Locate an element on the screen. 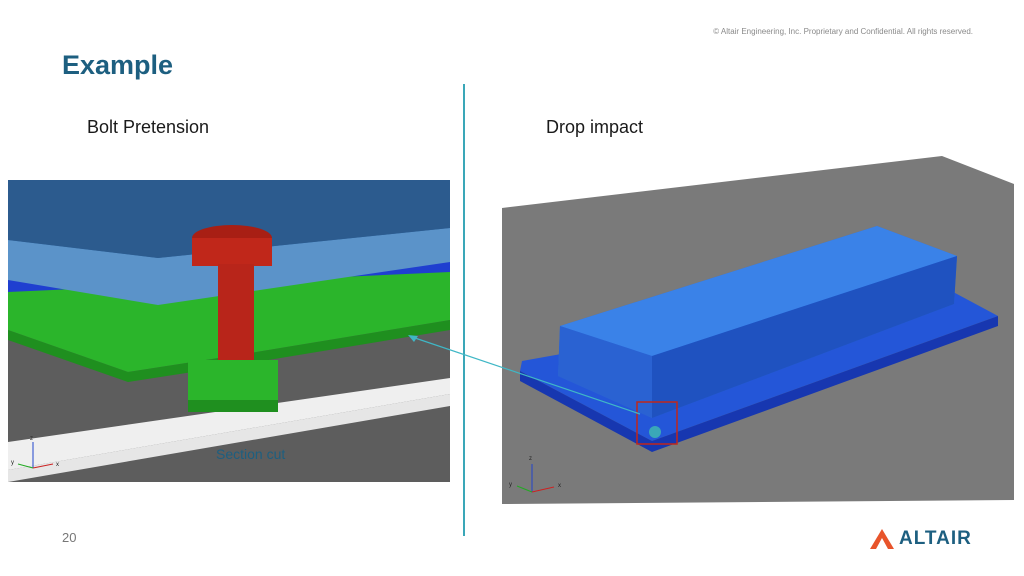 The height and width of the screenshot is (576, 1024). left-axis-y-label: y is located at coordinates (12, 463).